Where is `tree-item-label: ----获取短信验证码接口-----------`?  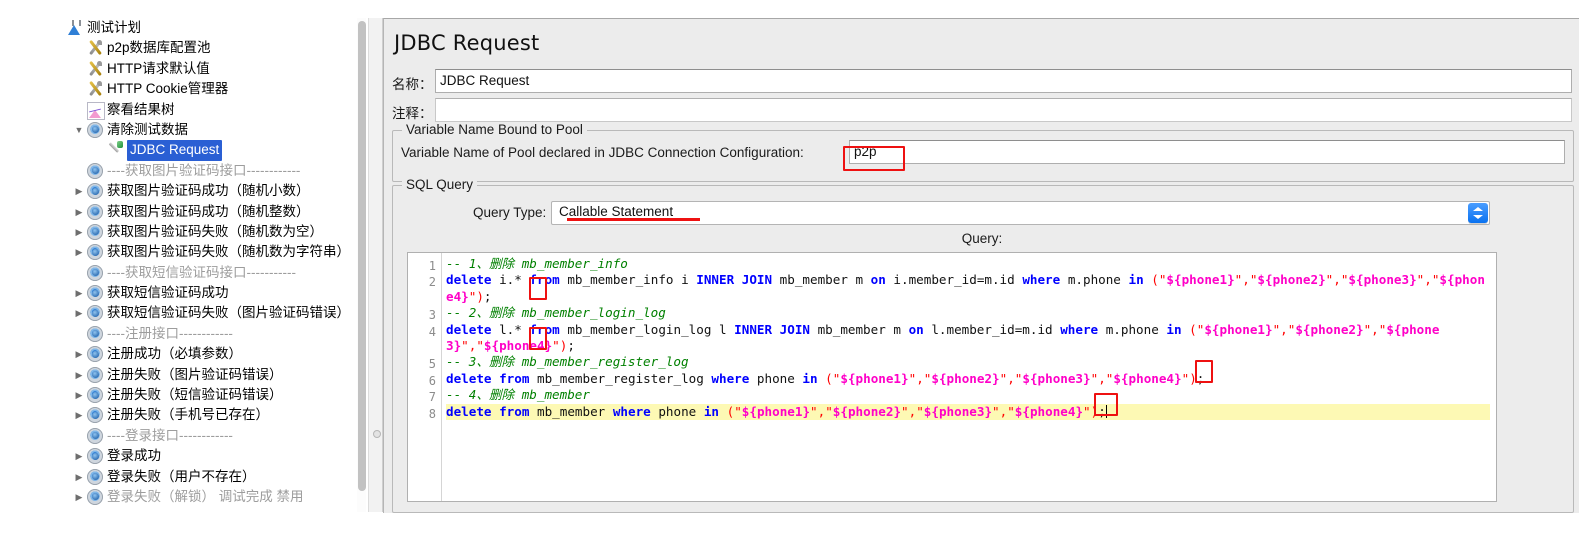 tree-item-label: ----获取短信验证码接口----------- is located at coordinates (201, 272).